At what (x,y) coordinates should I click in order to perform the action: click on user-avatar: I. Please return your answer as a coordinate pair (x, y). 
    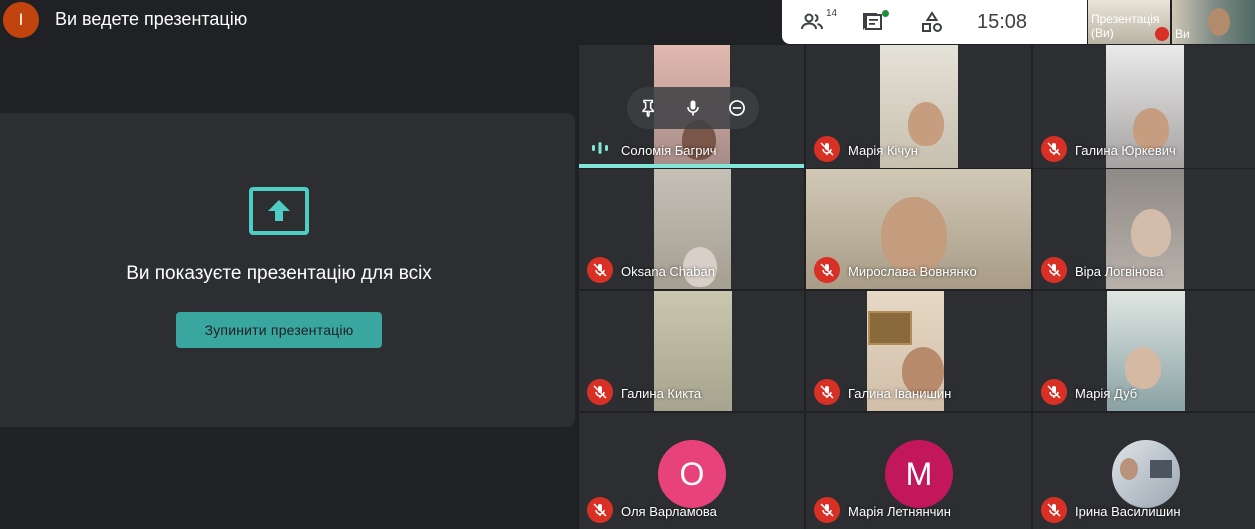
    Looking at the image, I should click on (21, 20).